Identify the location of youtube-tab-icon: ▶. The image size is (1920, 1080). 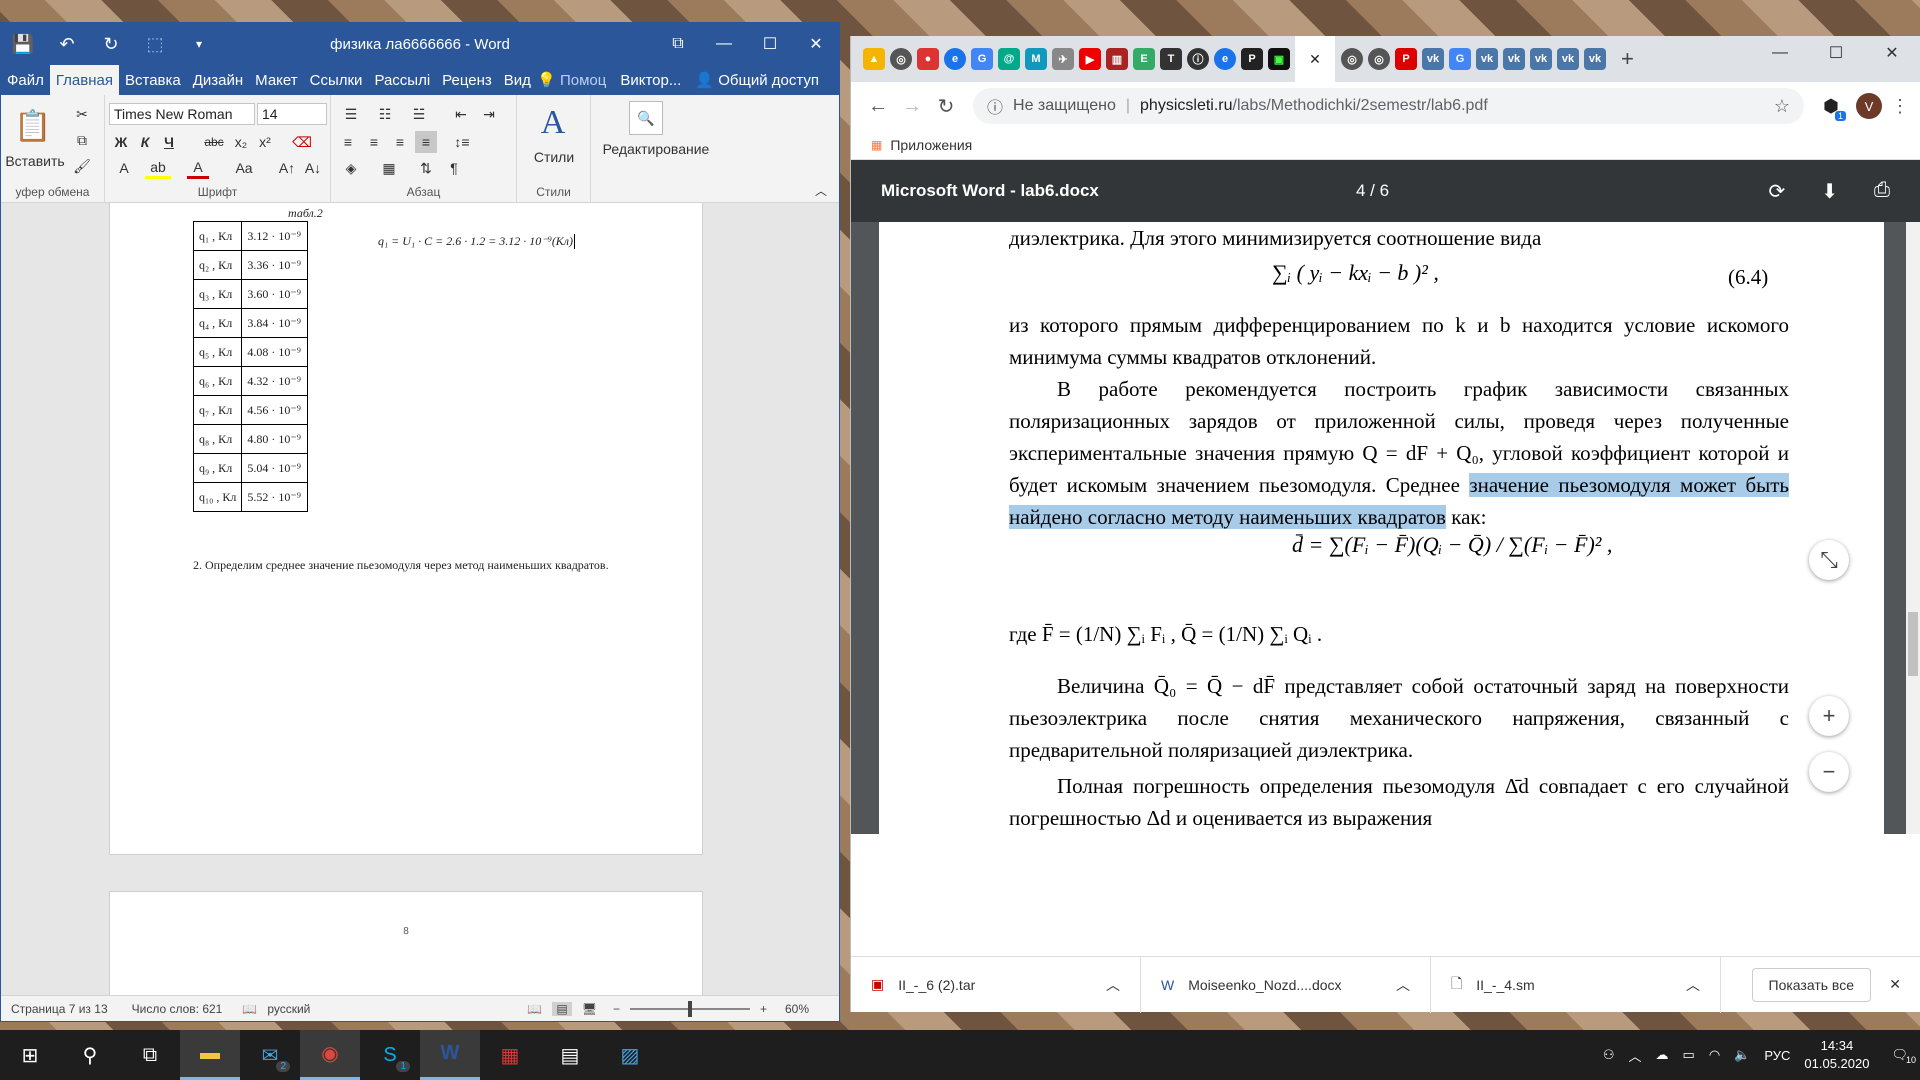
(1090, 59).